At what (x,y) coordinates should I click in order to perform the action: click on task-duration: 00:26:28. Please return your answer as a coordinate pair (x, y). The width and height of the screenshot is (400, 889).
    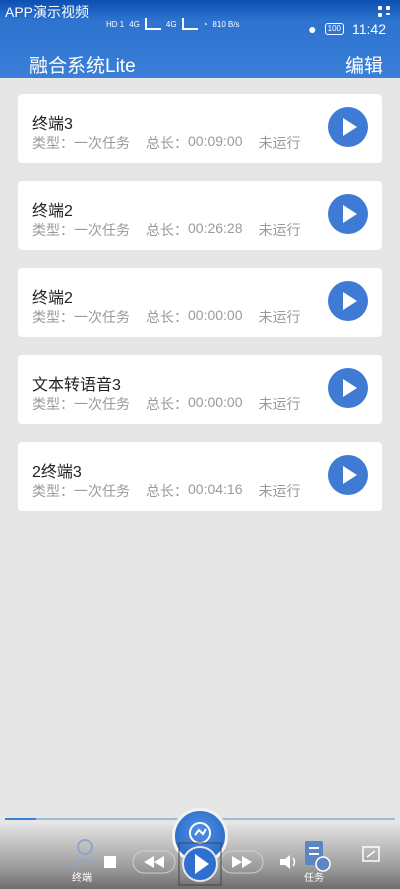
    Looking at the image, I should click on (215, 228).